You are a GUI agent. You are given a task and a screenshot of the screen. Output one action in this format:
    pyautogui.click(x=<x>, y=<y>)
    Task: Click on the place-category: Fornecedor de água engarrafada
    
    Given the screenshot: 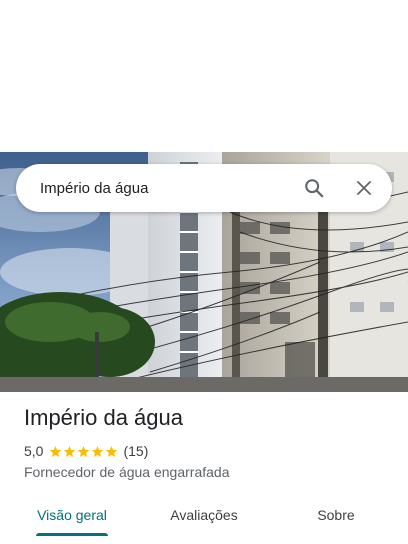 What is the action you would take?
    pyautogui.click(x=127, y=472)
    